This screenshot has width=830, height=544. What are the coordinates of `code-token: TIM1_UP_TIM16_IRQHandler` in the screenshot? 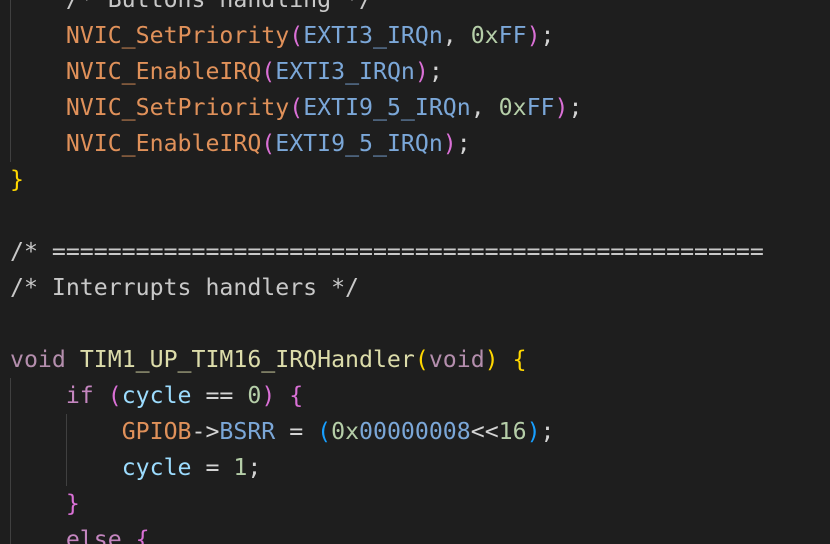 It's located at (247, 359).